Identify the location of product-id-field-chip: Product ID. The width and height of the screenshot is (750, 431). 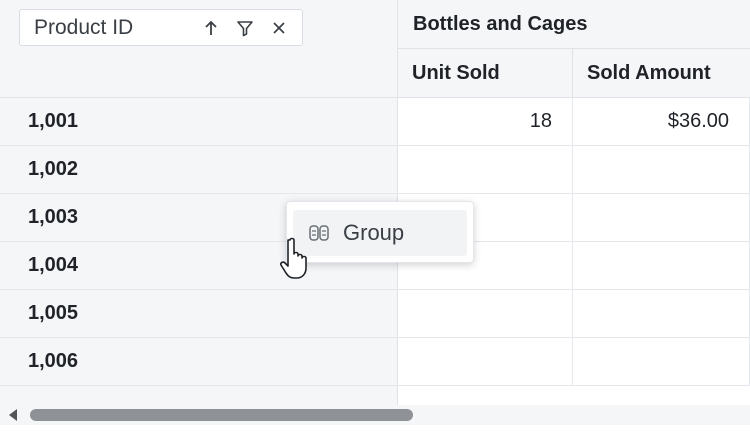
(161, 27).